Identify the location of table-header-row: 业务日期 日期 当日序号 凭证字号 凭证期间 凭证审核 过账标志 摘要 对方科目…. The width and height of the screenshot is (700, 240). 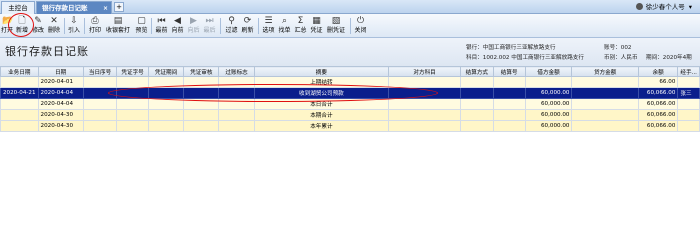
(350, 71).